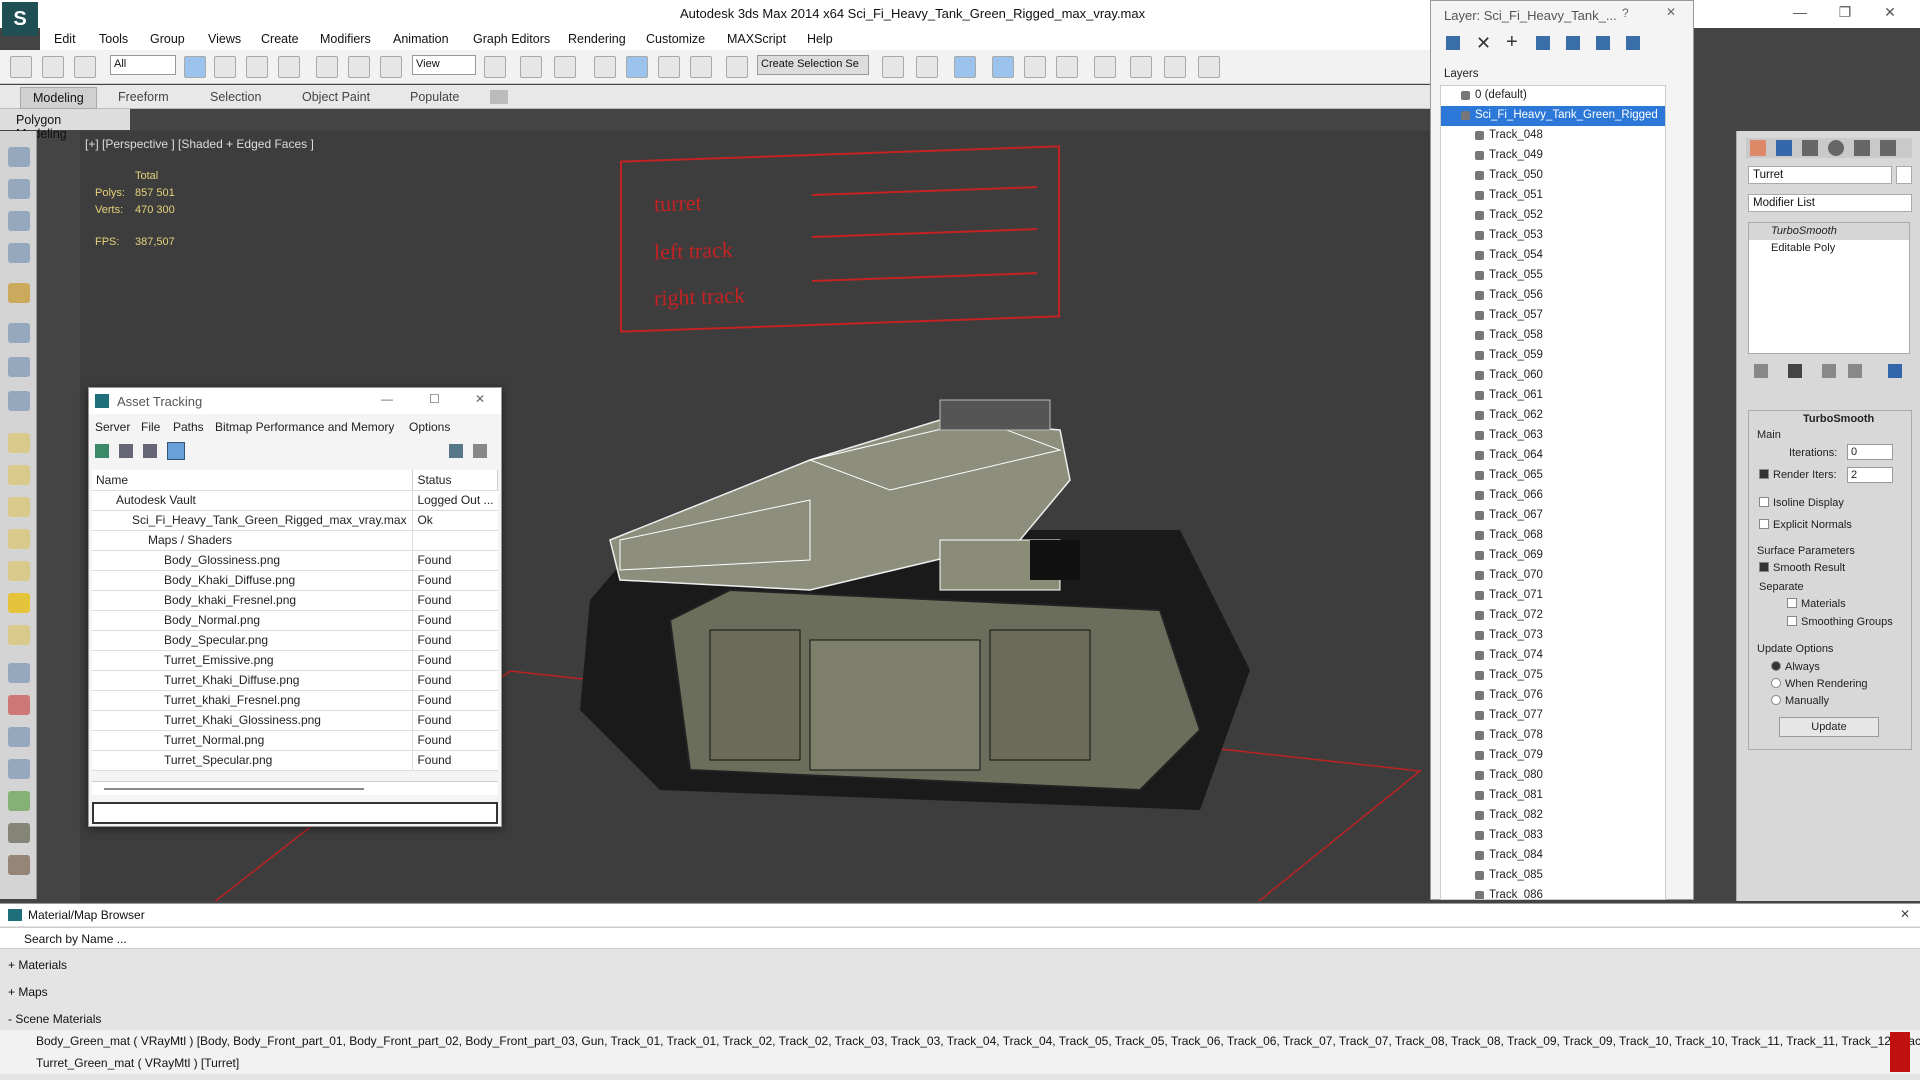 This screenshot has height=1080, width=1920. I want to click on layer-item: Track_060, so click(1553, 376).